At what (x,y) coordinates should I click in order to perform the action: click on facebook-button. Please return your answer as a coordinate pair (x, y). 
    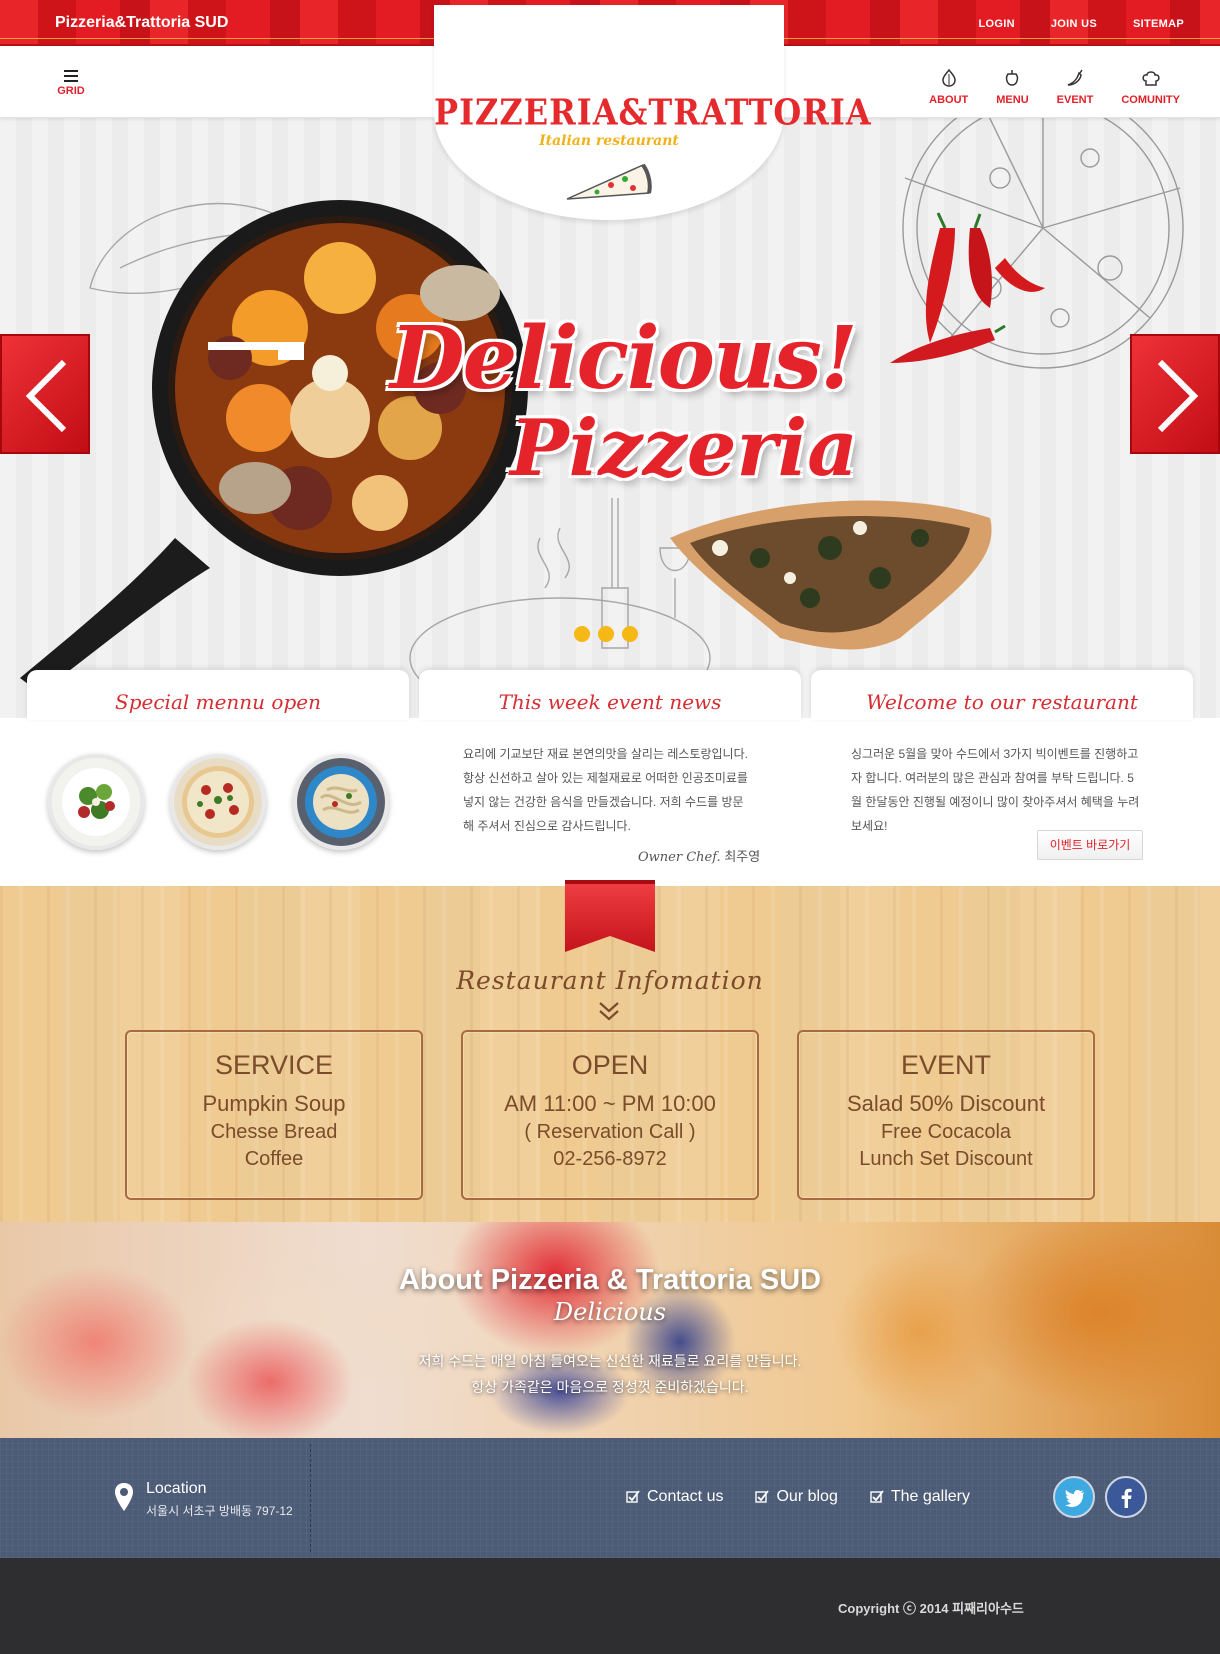
    Looking at the image, I should click on (1126, 1497).